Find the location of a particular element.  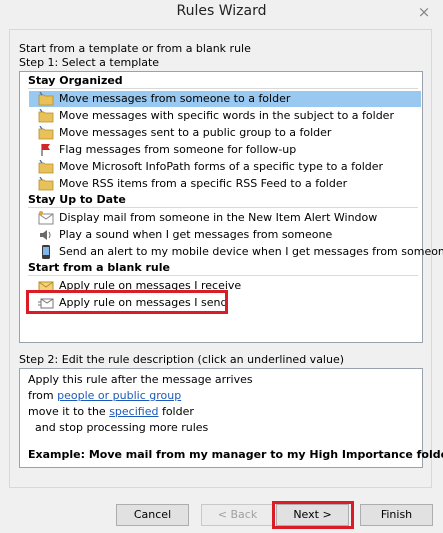

template-item-flag-follow-up: Flag messages from someone for follow-up is located at coordinates (162, 150).